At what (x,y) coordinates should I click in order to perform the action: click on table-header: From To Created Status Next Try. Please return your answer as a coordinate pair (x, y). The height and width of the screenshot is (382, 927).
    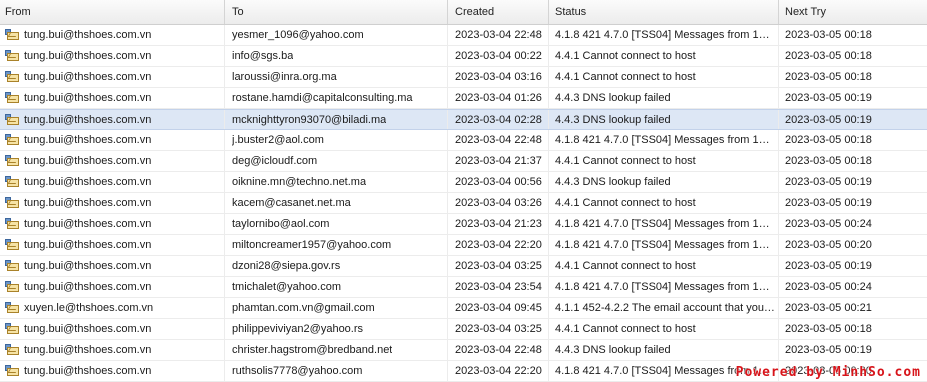
    Looking at the image, I should click on (463, 12).